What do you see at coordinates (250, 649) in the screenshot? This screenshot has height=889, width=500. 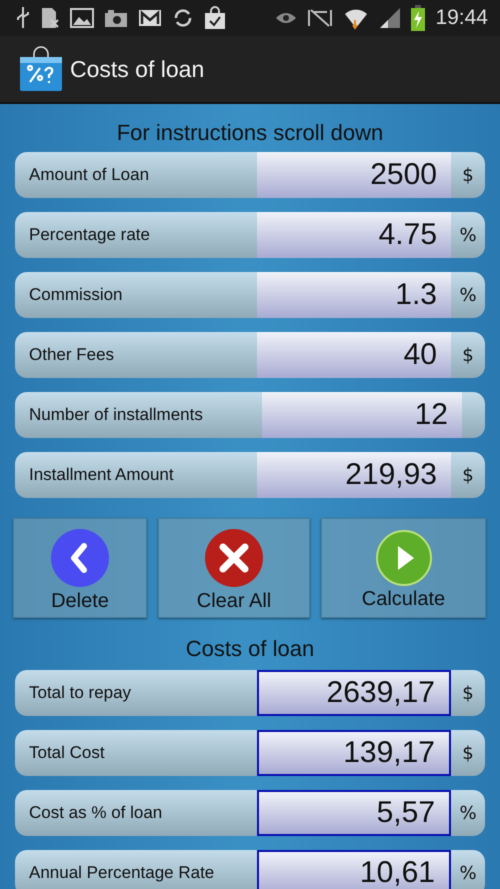 I see `section-heading: Costs of loan` at bounding box center [250, 649].